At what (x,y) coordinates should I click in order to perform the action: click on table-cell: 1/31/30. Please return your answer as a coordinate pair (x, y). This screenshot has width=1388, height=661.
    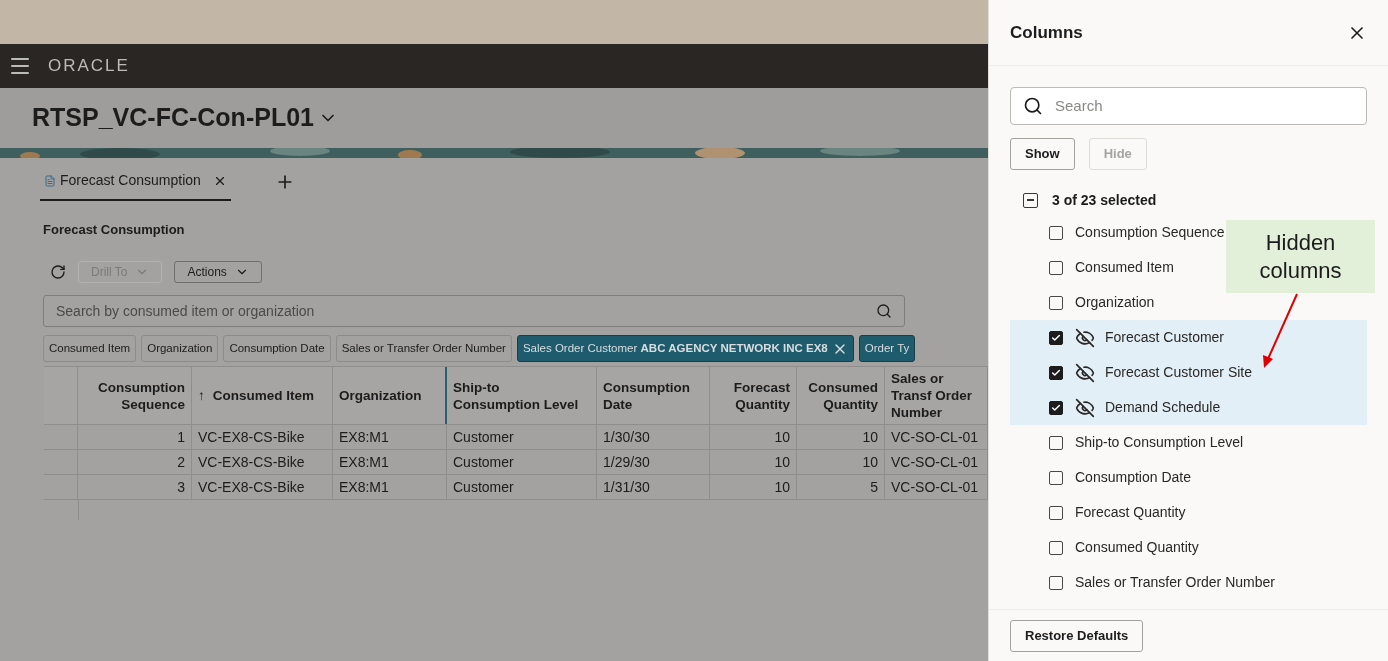
    Looking at the image, I should click on (653, 487).